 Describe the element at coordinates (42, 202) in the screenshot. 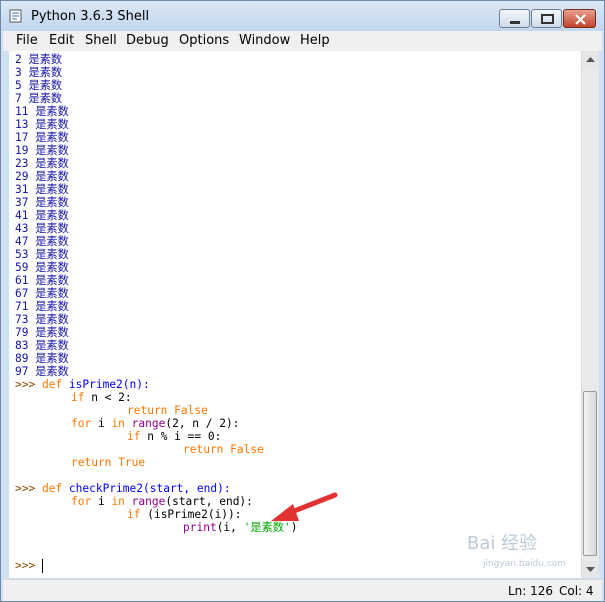

I see `output-line: 37 是素数` at that location.